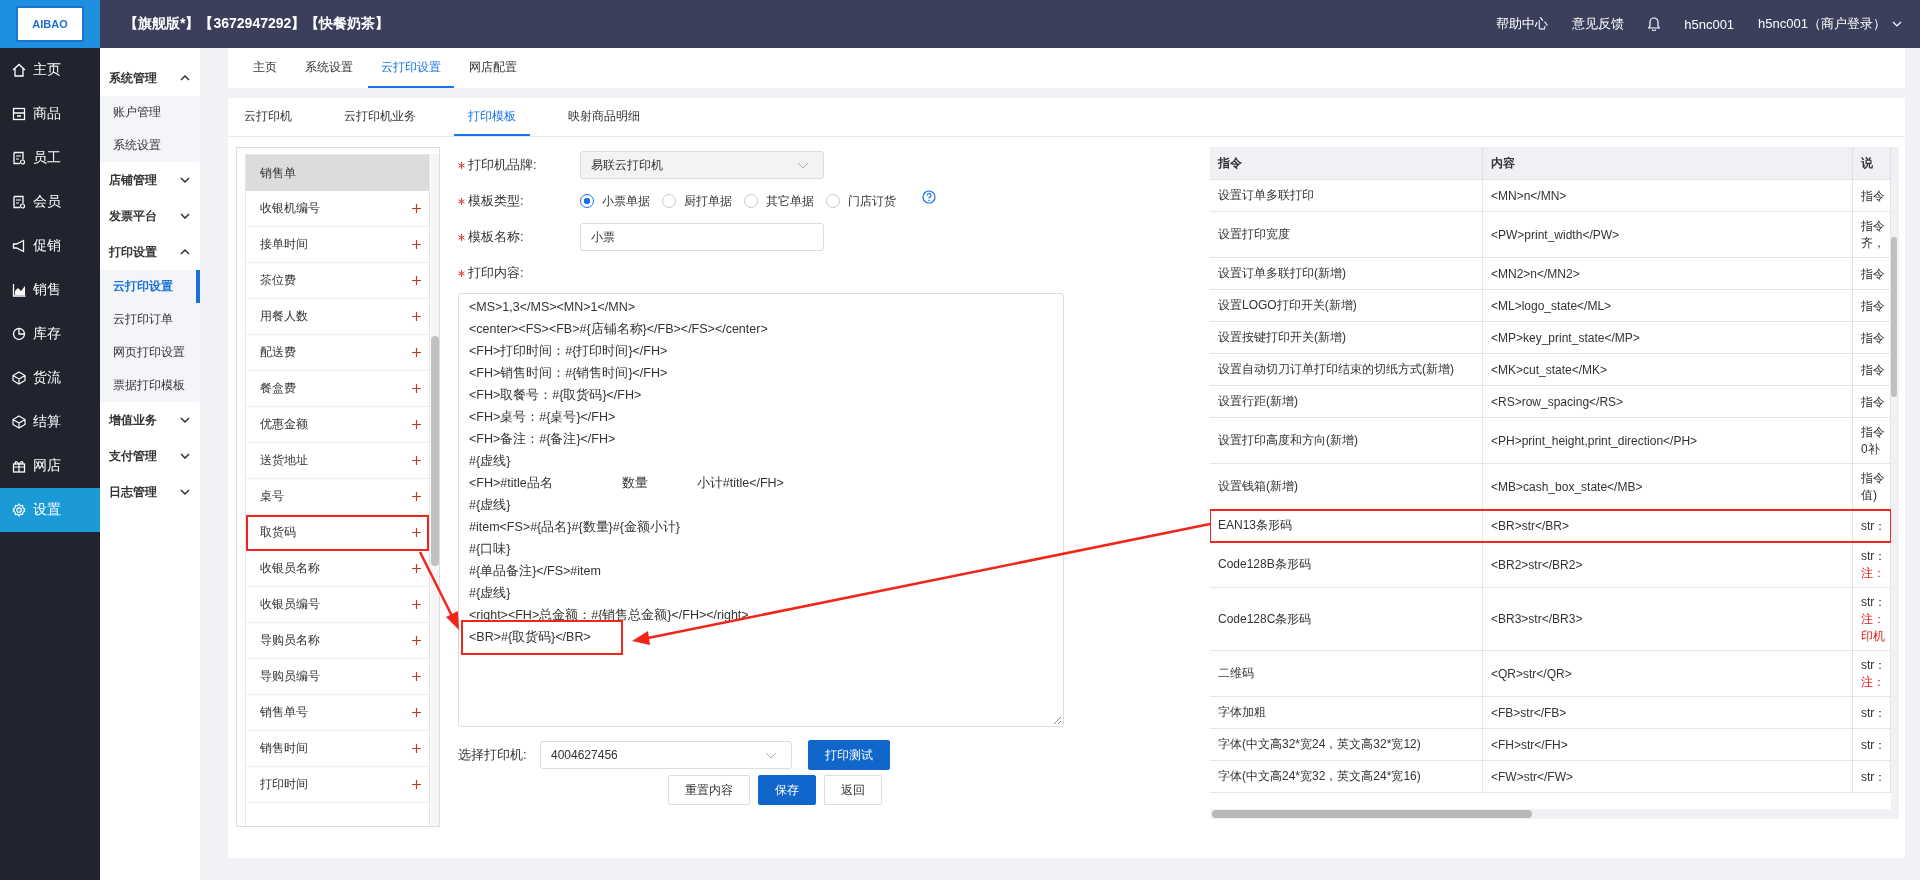 This screenshot has height=880, width=1920. I want to click on tab: 系统设置, so click(329, 68).